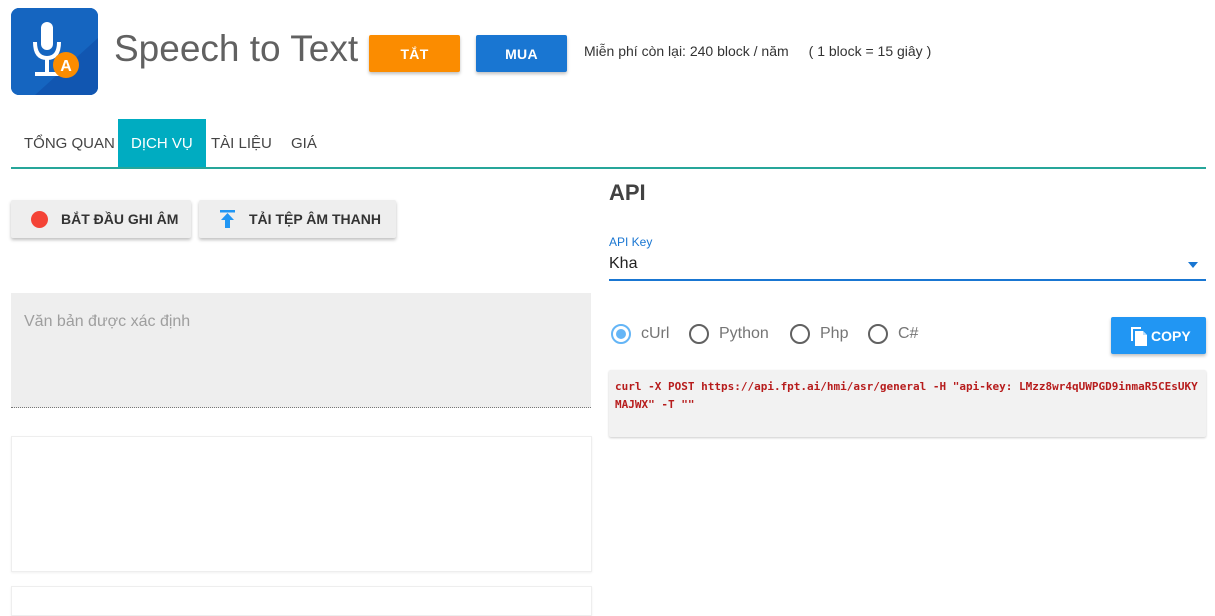 Image resolution: width=1215 pixels, height=616 pixels. What do you see at coordinates (834, 333) in the screenshot?
I see `radio-php-label: Php` at bounding box center [834, 333].